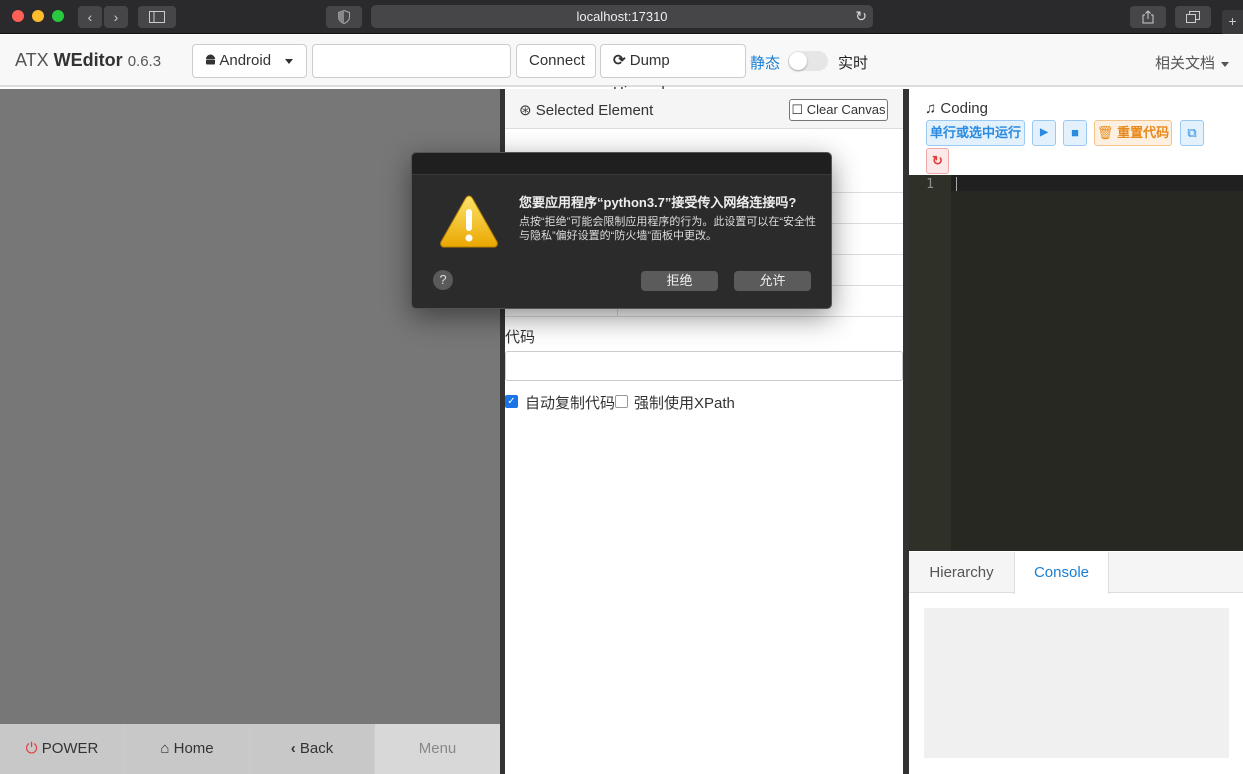  I want to click on connect-label: Connect, so click(557, 60).